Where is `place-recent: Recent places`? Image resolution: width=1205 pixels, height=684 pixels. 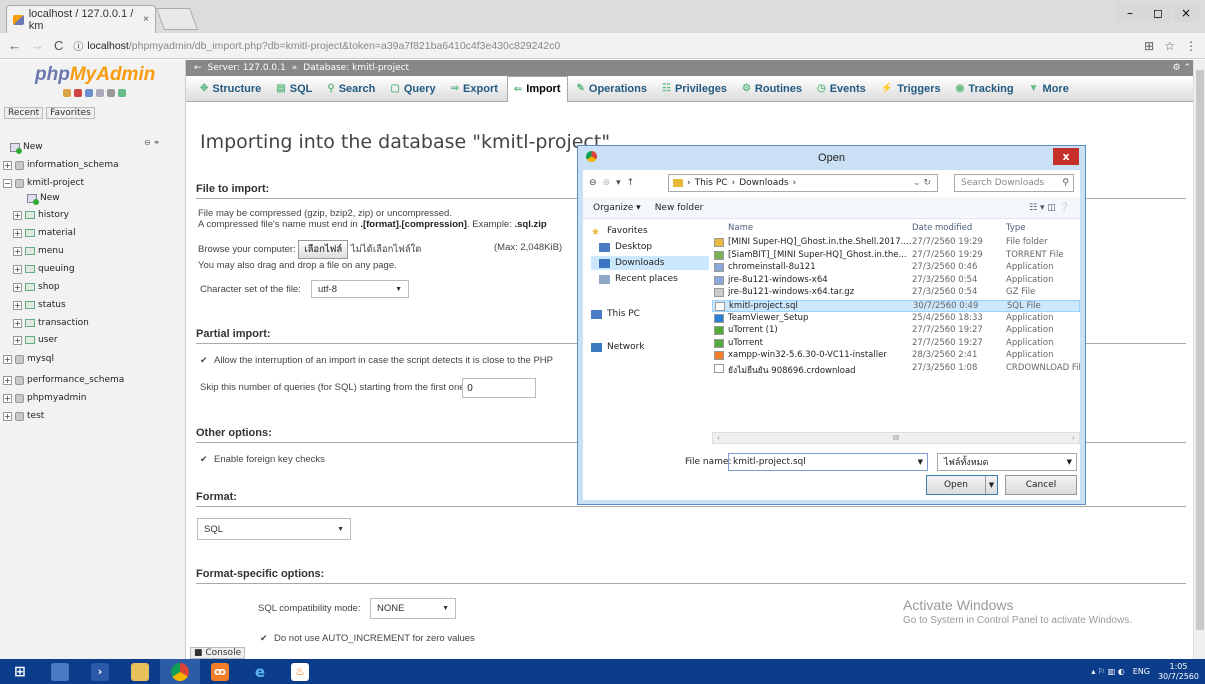 place-recent: Recent places is located at coordinates (650, 279).